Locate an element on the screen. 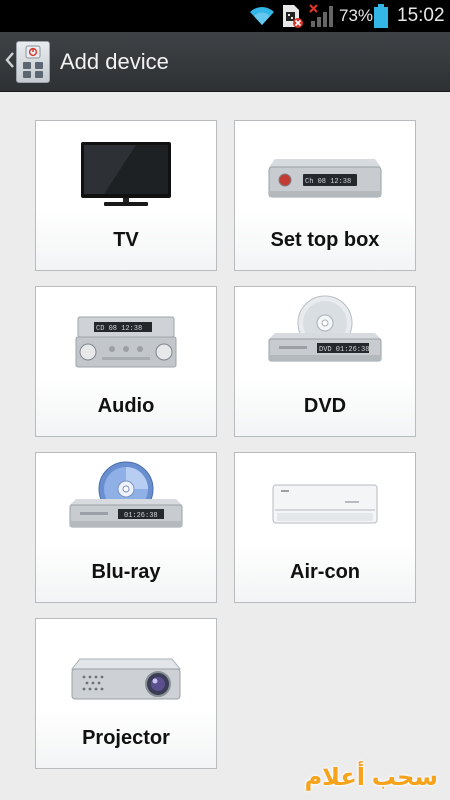  device-label: TV is located at coordinates (126, 240).